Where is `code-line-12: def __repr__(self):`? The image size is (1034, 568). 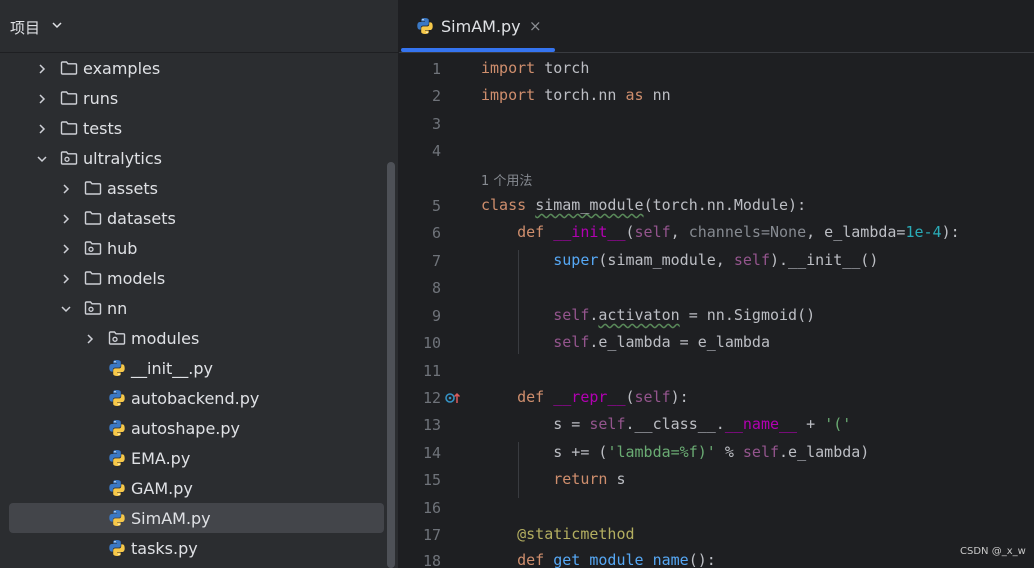 code-line-12: def __repr__(self): is located at coordinates (603, 397).